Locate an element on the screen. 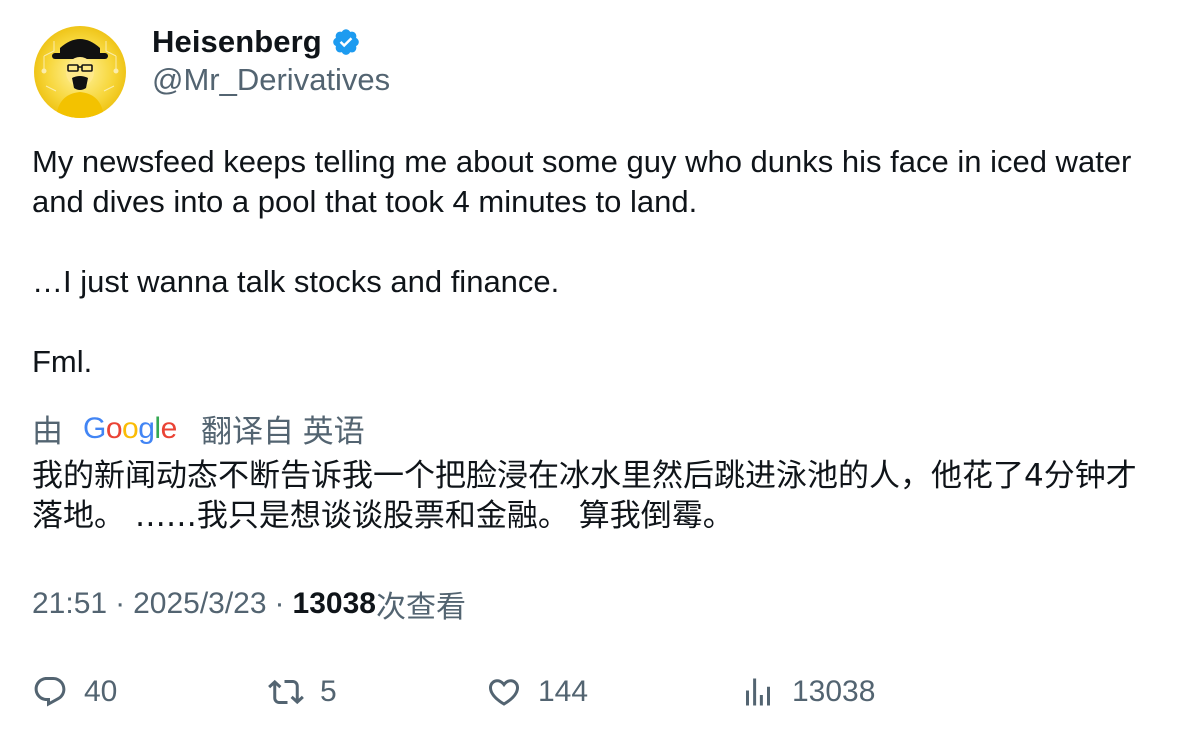  author-handle: @Mr_Derivatives is located at coordinates (271, 80).